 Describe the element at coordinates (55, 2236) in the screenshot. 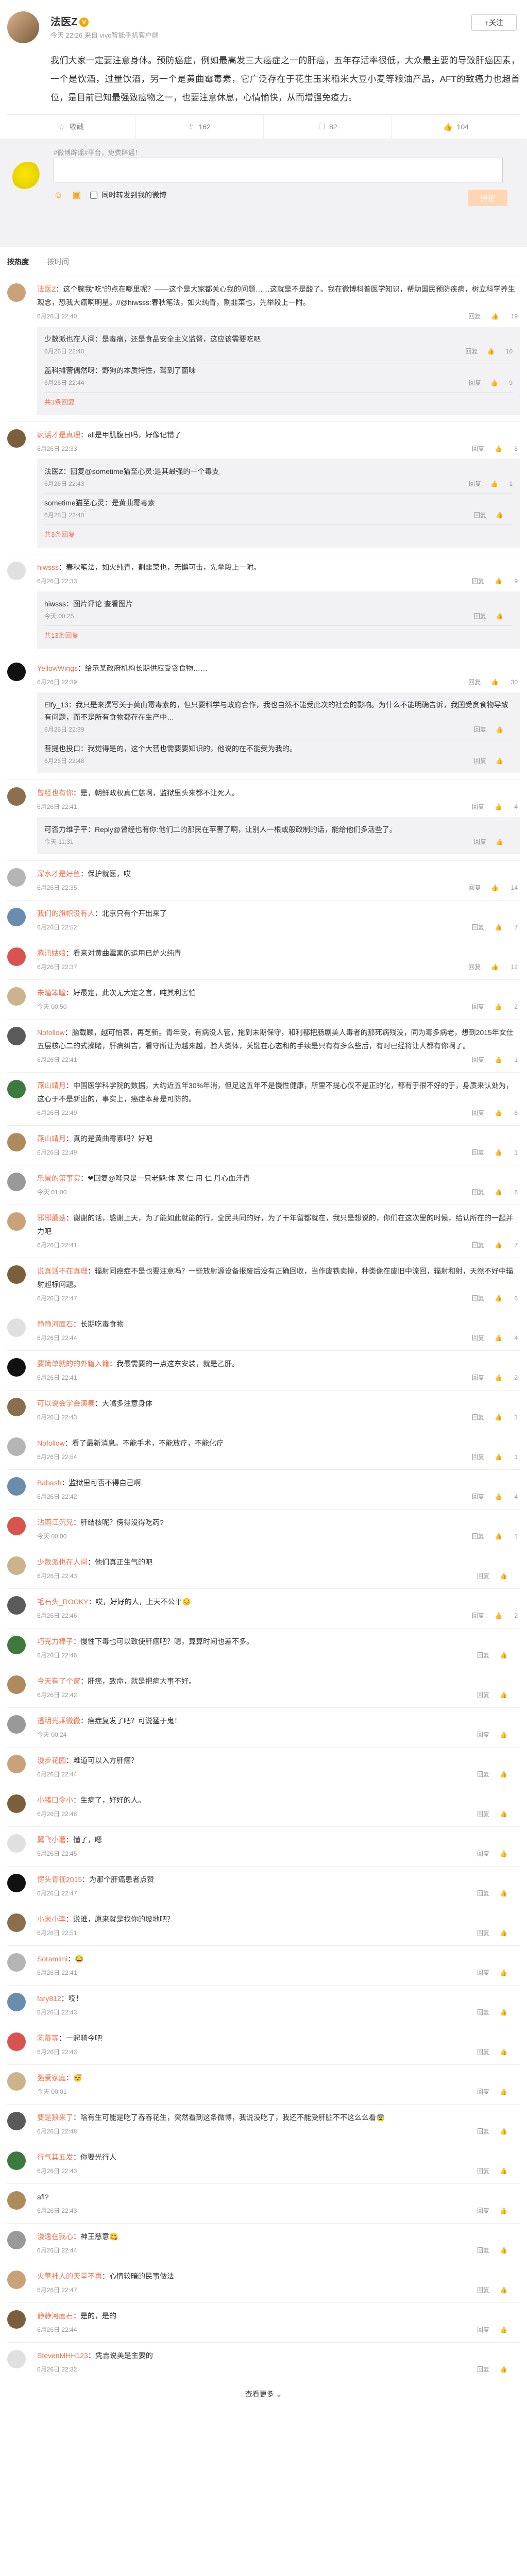

I see `commenter-name: 漫逸在我心` at that location.